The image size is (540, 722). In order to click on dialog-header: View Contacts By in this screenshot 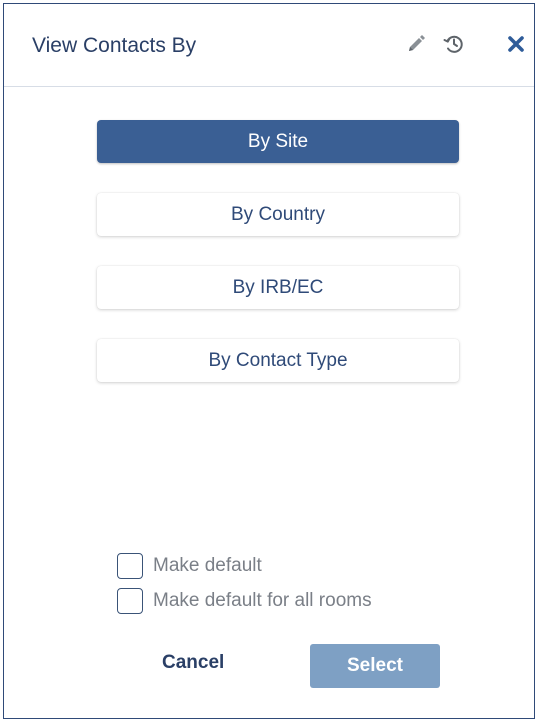, I will do `click(269, 45)`.